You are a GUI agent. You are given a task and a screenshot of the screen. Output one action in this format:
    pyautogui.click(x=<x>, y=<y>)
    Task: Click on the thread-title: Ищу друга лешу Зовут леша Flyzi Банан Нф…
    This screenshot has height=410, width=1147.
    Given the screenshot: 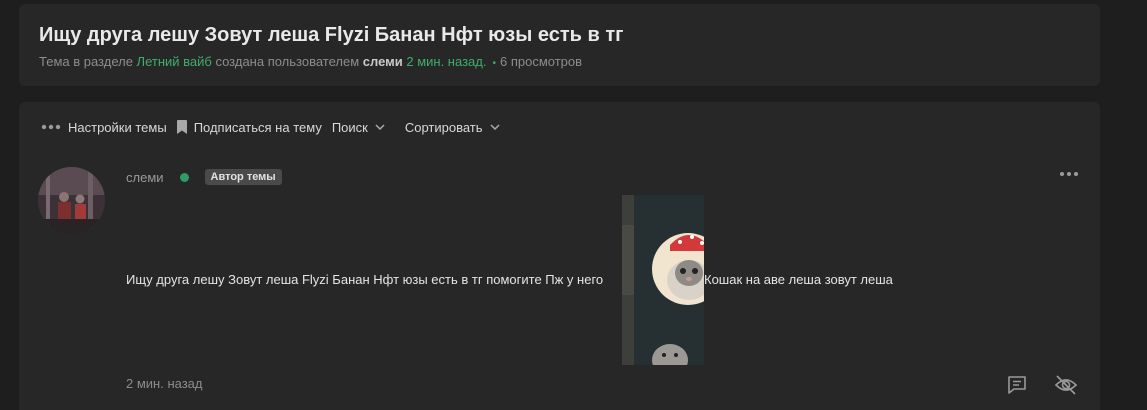 What is the action you would take?
    pyautogui.click(x=331, y=35)
    